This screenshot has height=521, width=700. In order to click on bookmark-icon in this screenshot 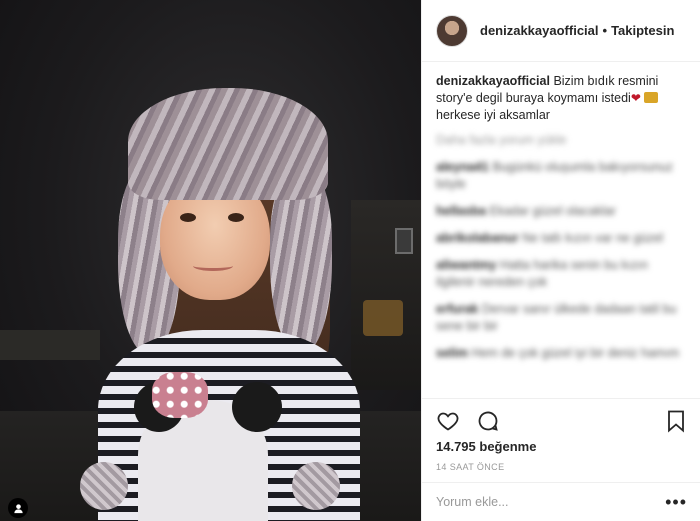, I will do `click(676, 421)`.